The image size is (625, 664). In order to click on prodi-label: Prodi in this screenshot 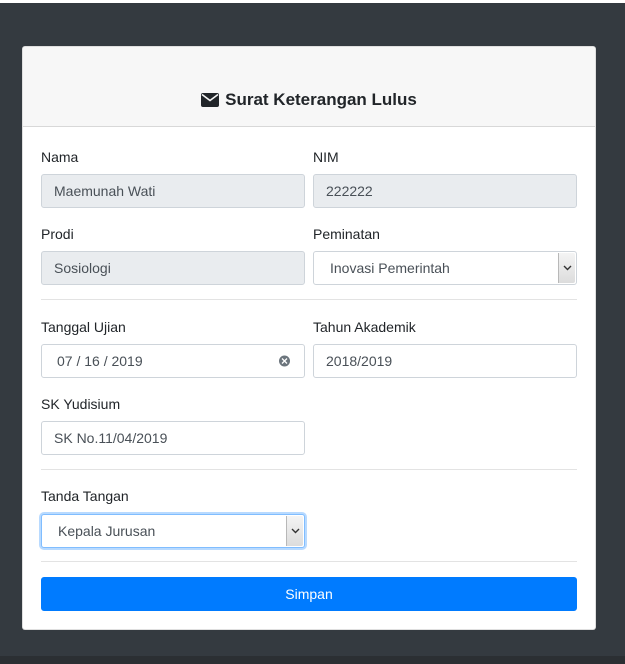, I will do `click(57, 234)`.